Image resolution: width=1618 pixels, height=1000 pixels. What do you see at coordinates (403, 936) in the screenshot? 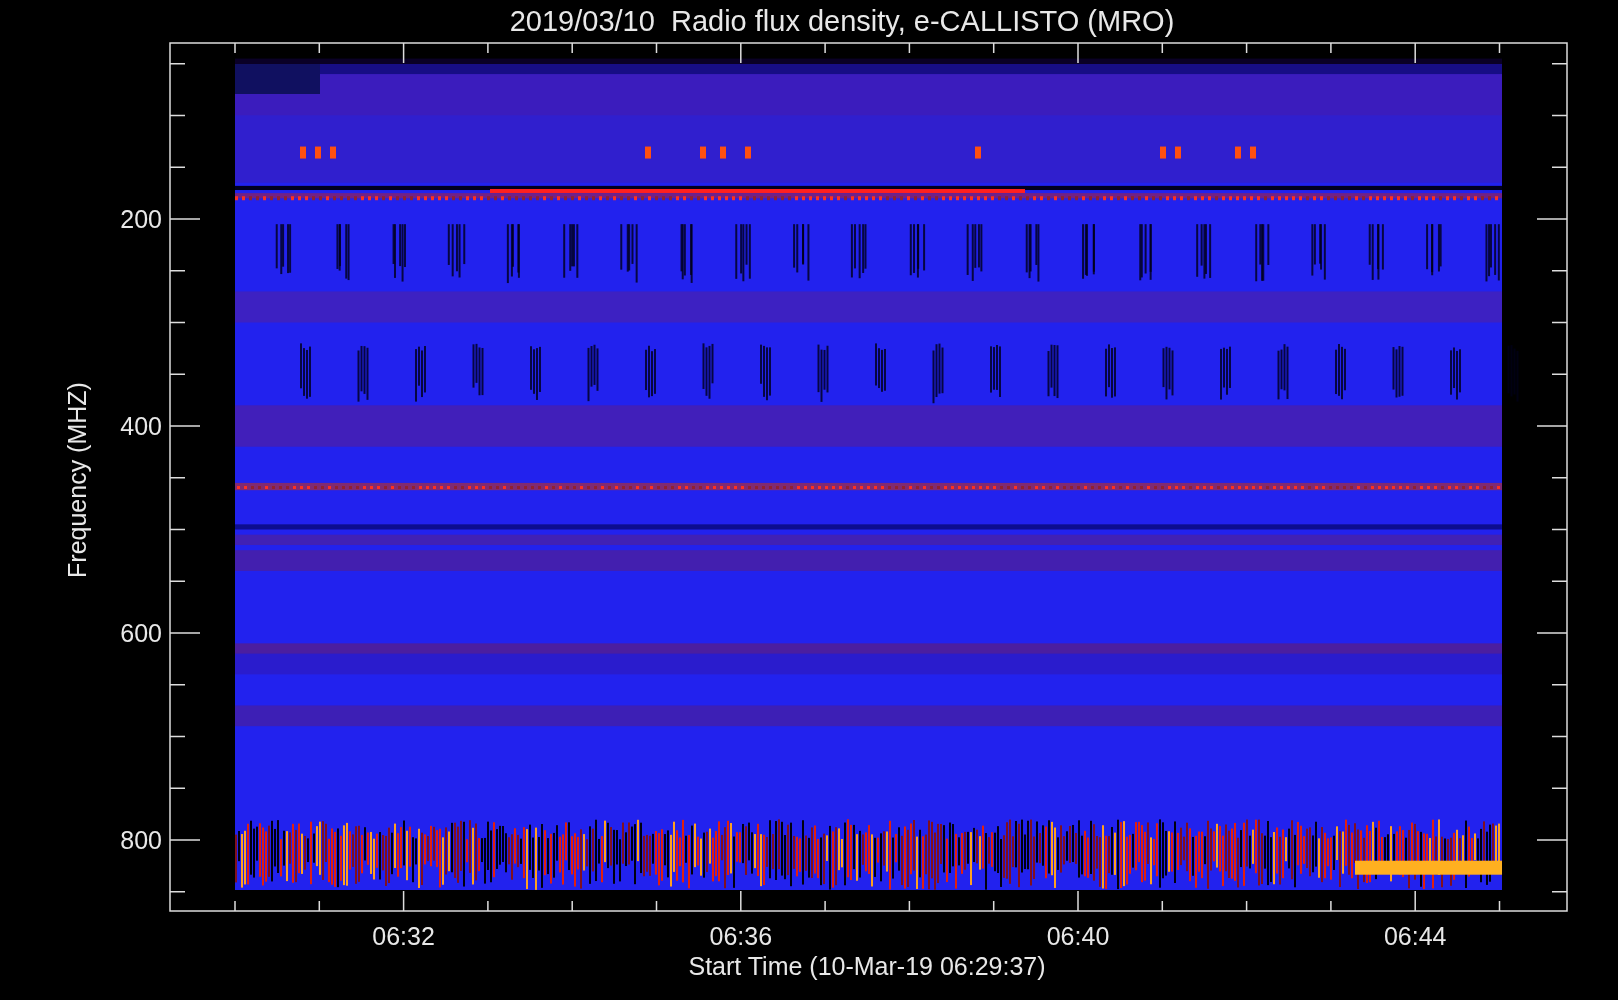
I see `x-tick-label: 06:32` at bounding box center [403, 936].